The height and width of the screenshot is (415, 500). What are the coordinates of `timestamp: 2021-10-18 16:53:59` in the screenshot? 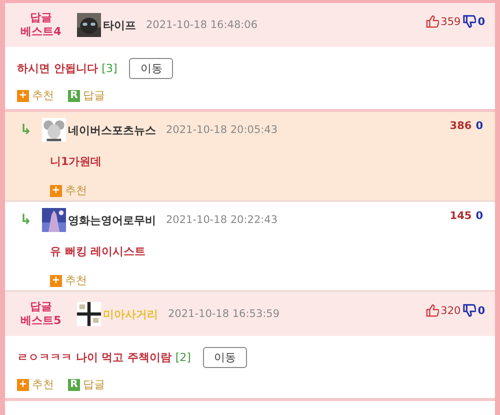 It's located at (224, 314).